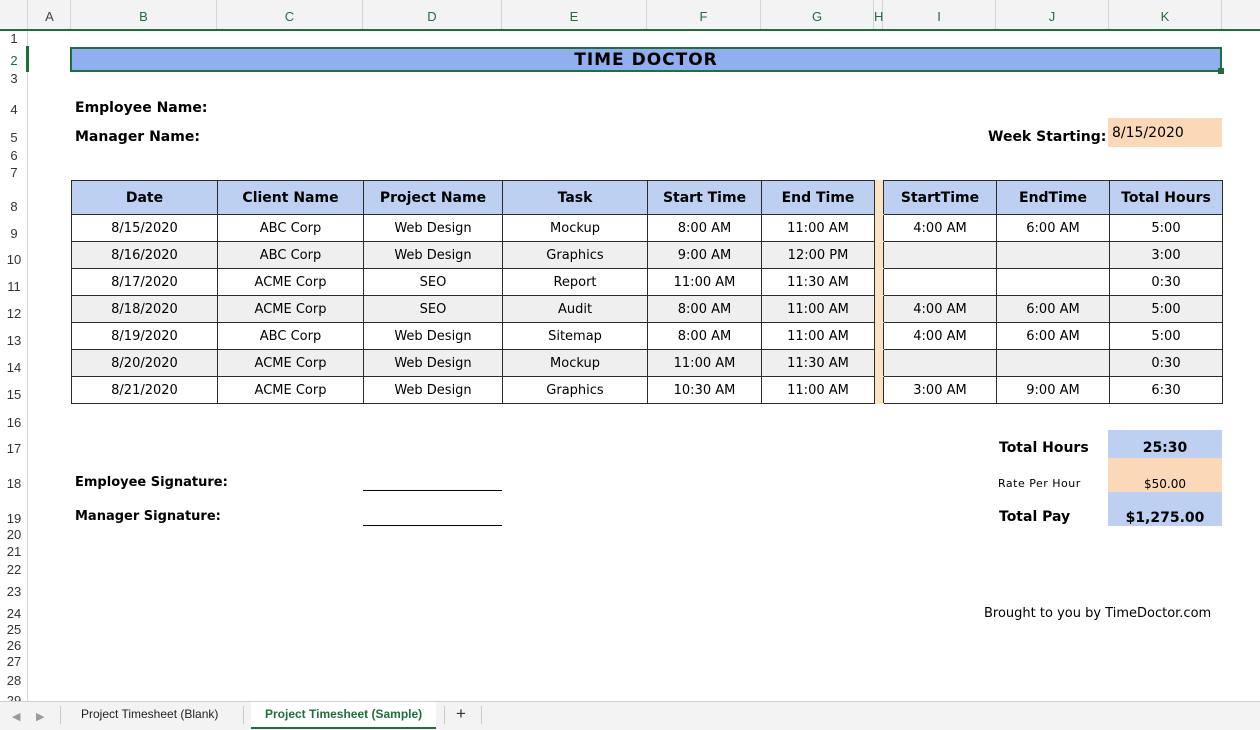  I want to click on column-header-j: J, so click(1052, 14).